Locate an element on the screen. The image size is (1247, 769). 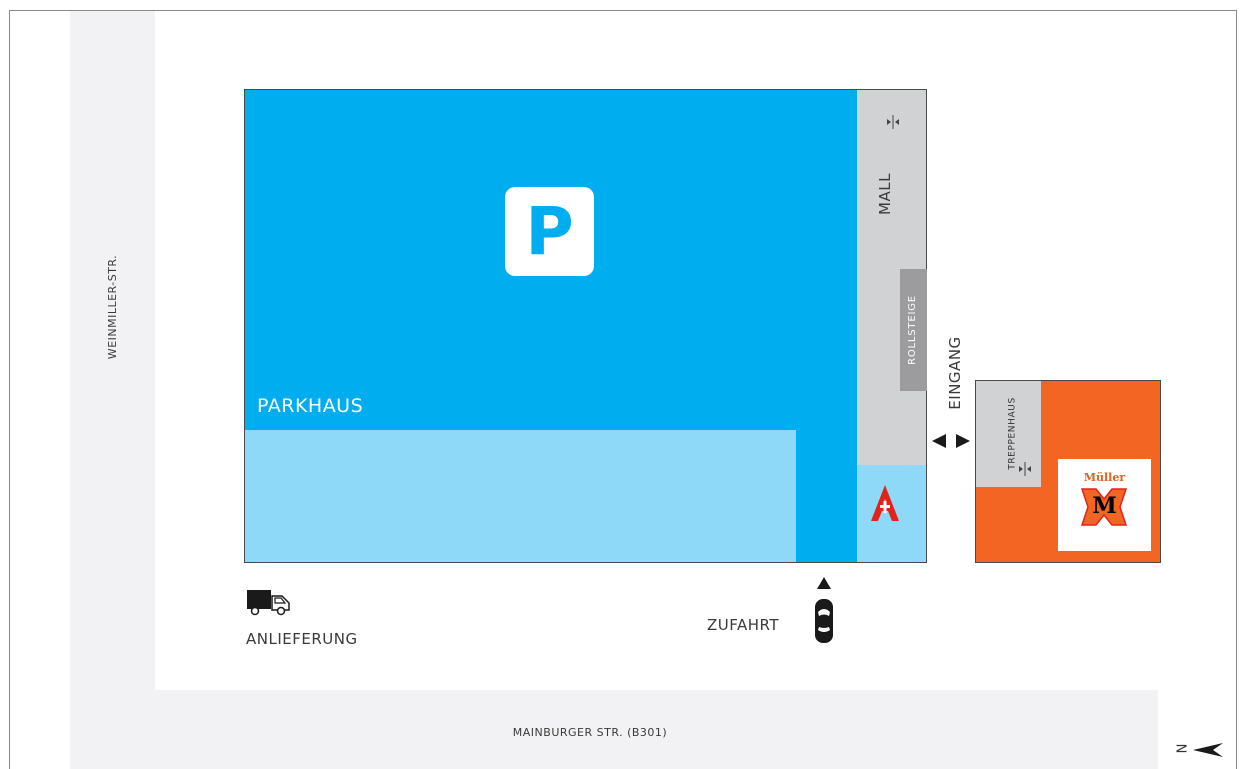
entrance-double-arrow-icon is located at coordinates (951, 441).